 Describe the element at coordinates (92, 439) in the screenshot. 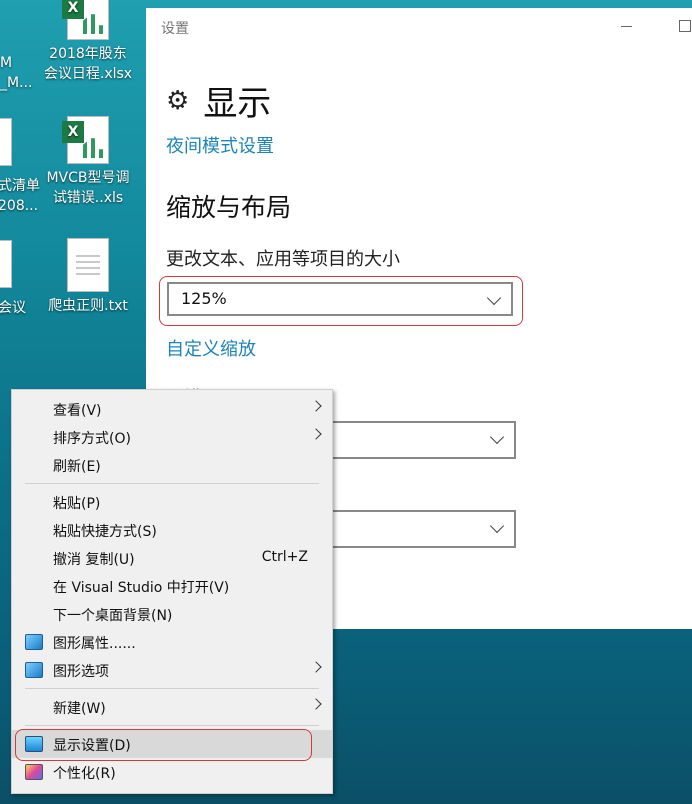

I see `menu-item-label: 排序方式(O)` at that location.